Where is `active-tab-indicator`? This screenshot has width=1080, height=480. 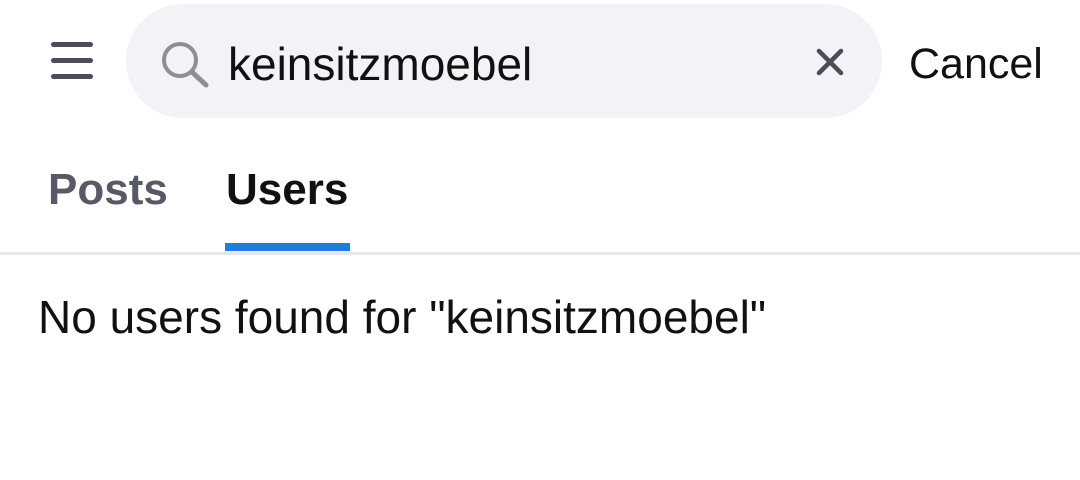
active-tab-indicator is located at coordinates (287, 247).